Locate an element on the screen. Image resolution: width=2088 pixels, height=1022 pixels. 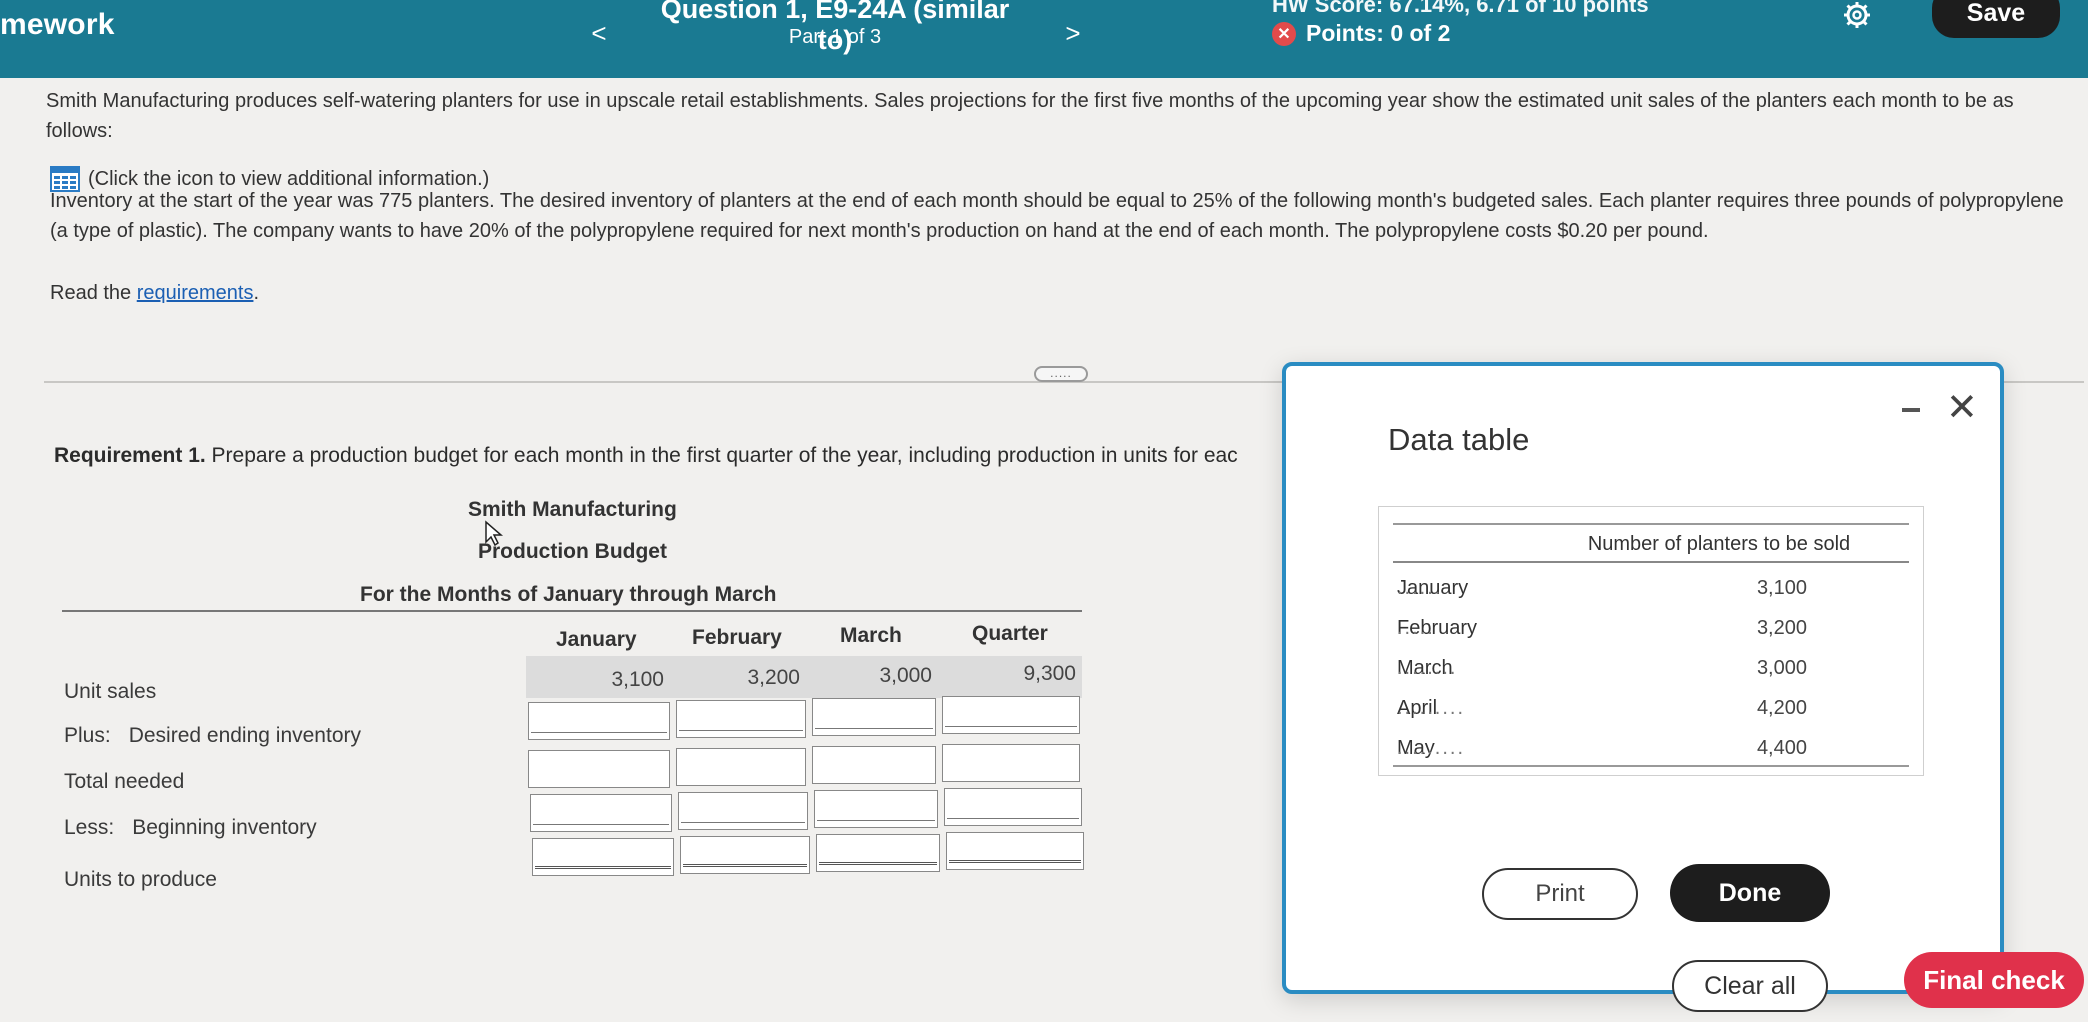
planters-value: 3,100 is located at coordinates (1781, 588).